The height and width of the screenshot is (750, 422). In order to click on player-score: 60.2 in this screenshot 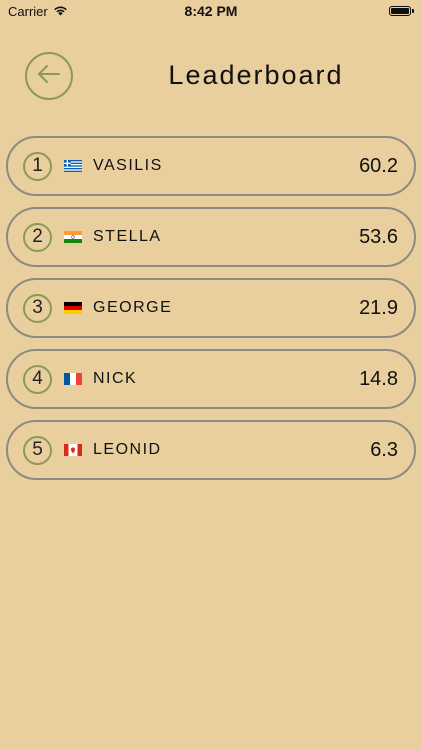, I will do `click(378, 165)`.